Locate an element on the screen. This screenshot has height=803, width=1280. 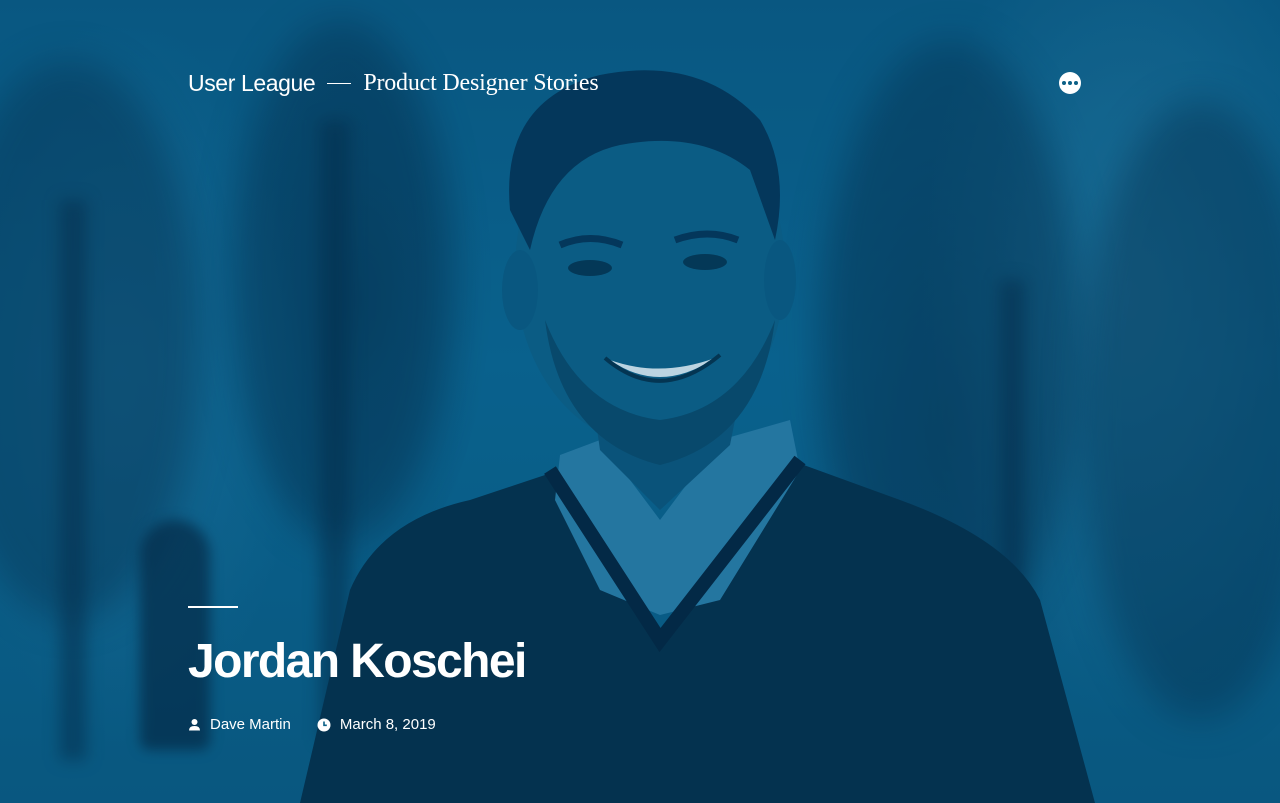
site-header: User League Product Designer Stories is located at coordinates (634, 83).